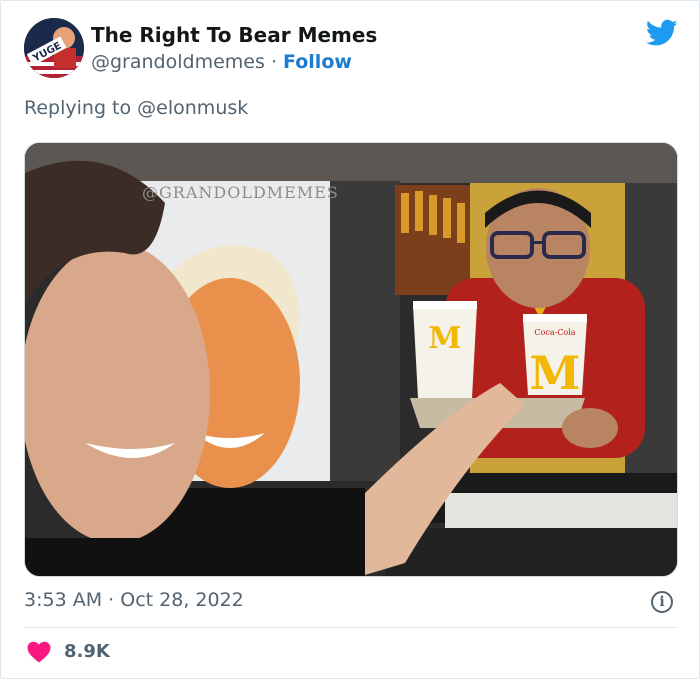  Describe the element at coordinates (39, 652) in the screenshot. I see `heart-icon` at that location.